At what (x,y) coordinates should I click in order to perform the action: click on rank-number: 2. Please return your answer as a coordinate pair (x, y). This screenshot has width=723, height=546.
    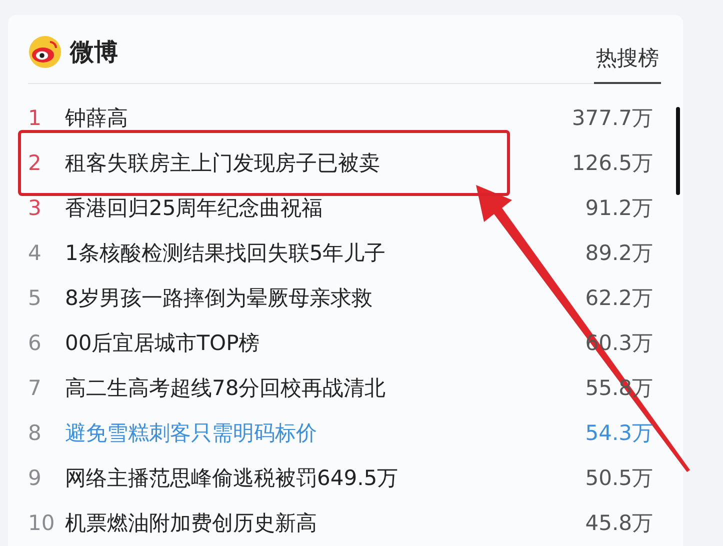
    Looking at the image, I should click on (35, 162).